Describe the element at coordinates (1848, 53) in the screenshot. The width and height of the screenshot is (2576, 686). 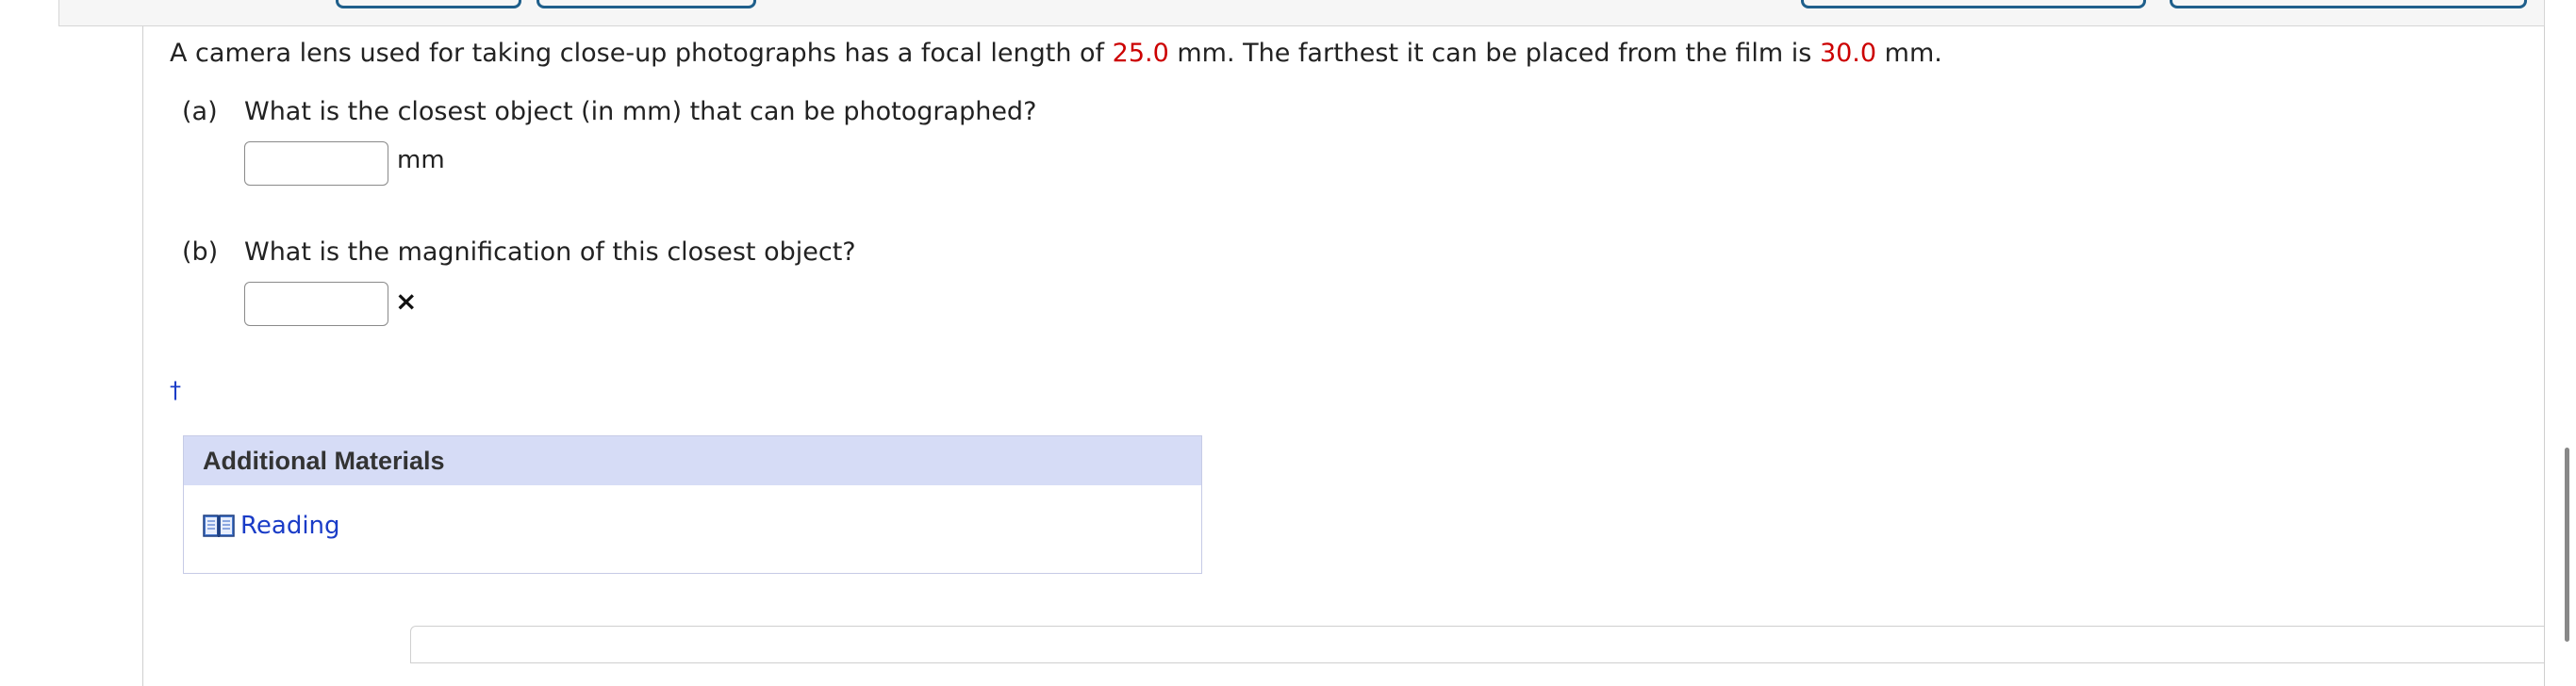
I see `max-distance-value: 30.0` at that location.